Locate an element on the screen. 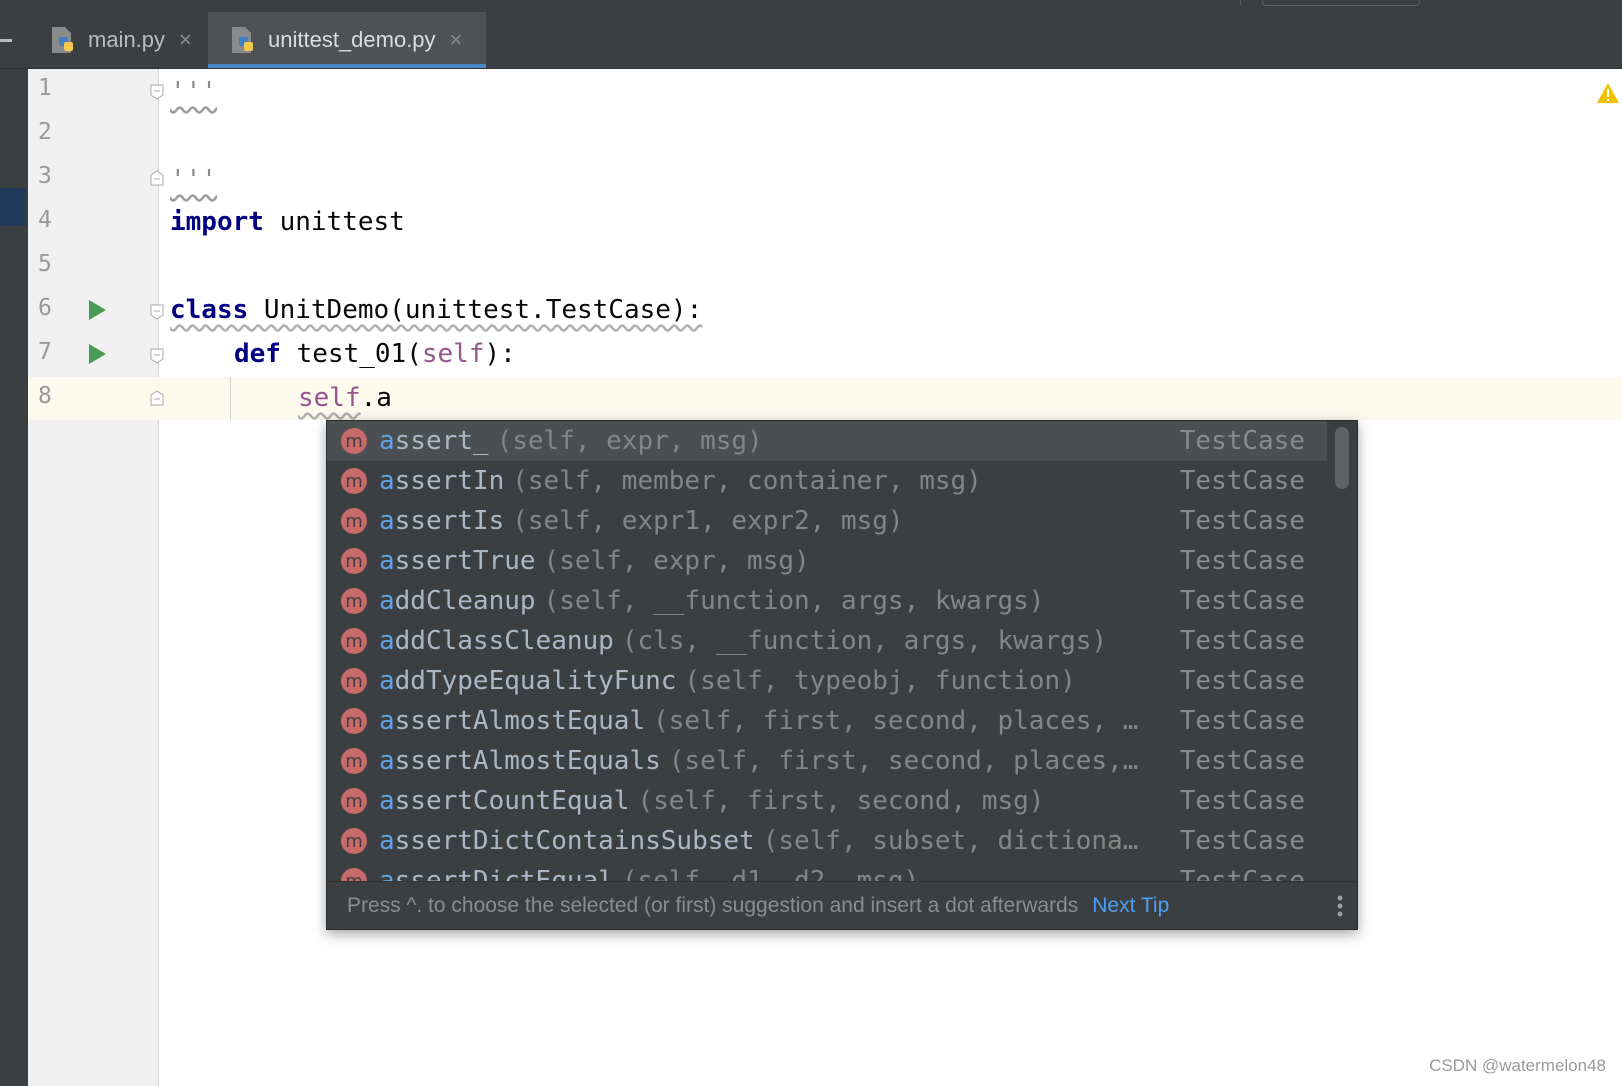  code-line-4: import unittest is located at coordinates (287, 222).